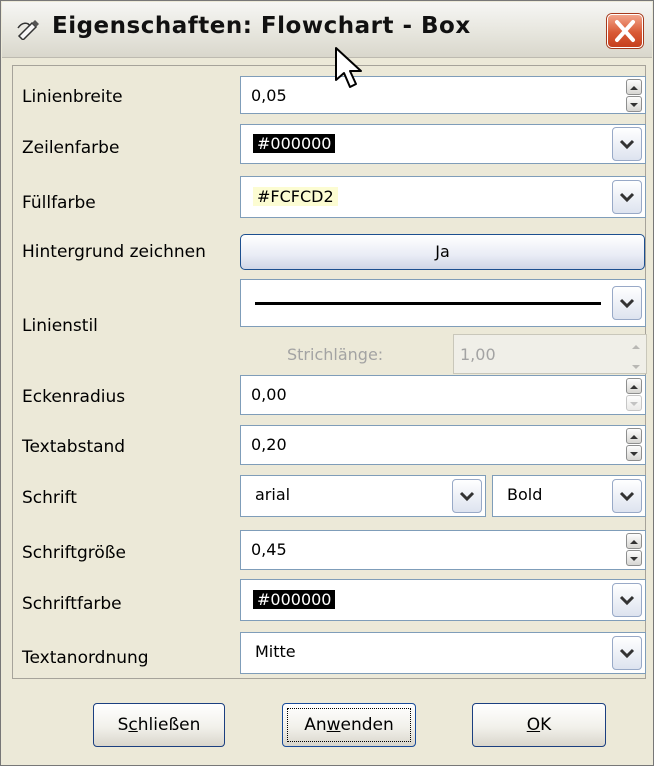  I want to click on linienbreite-value: 0,05, so click(269, 95).